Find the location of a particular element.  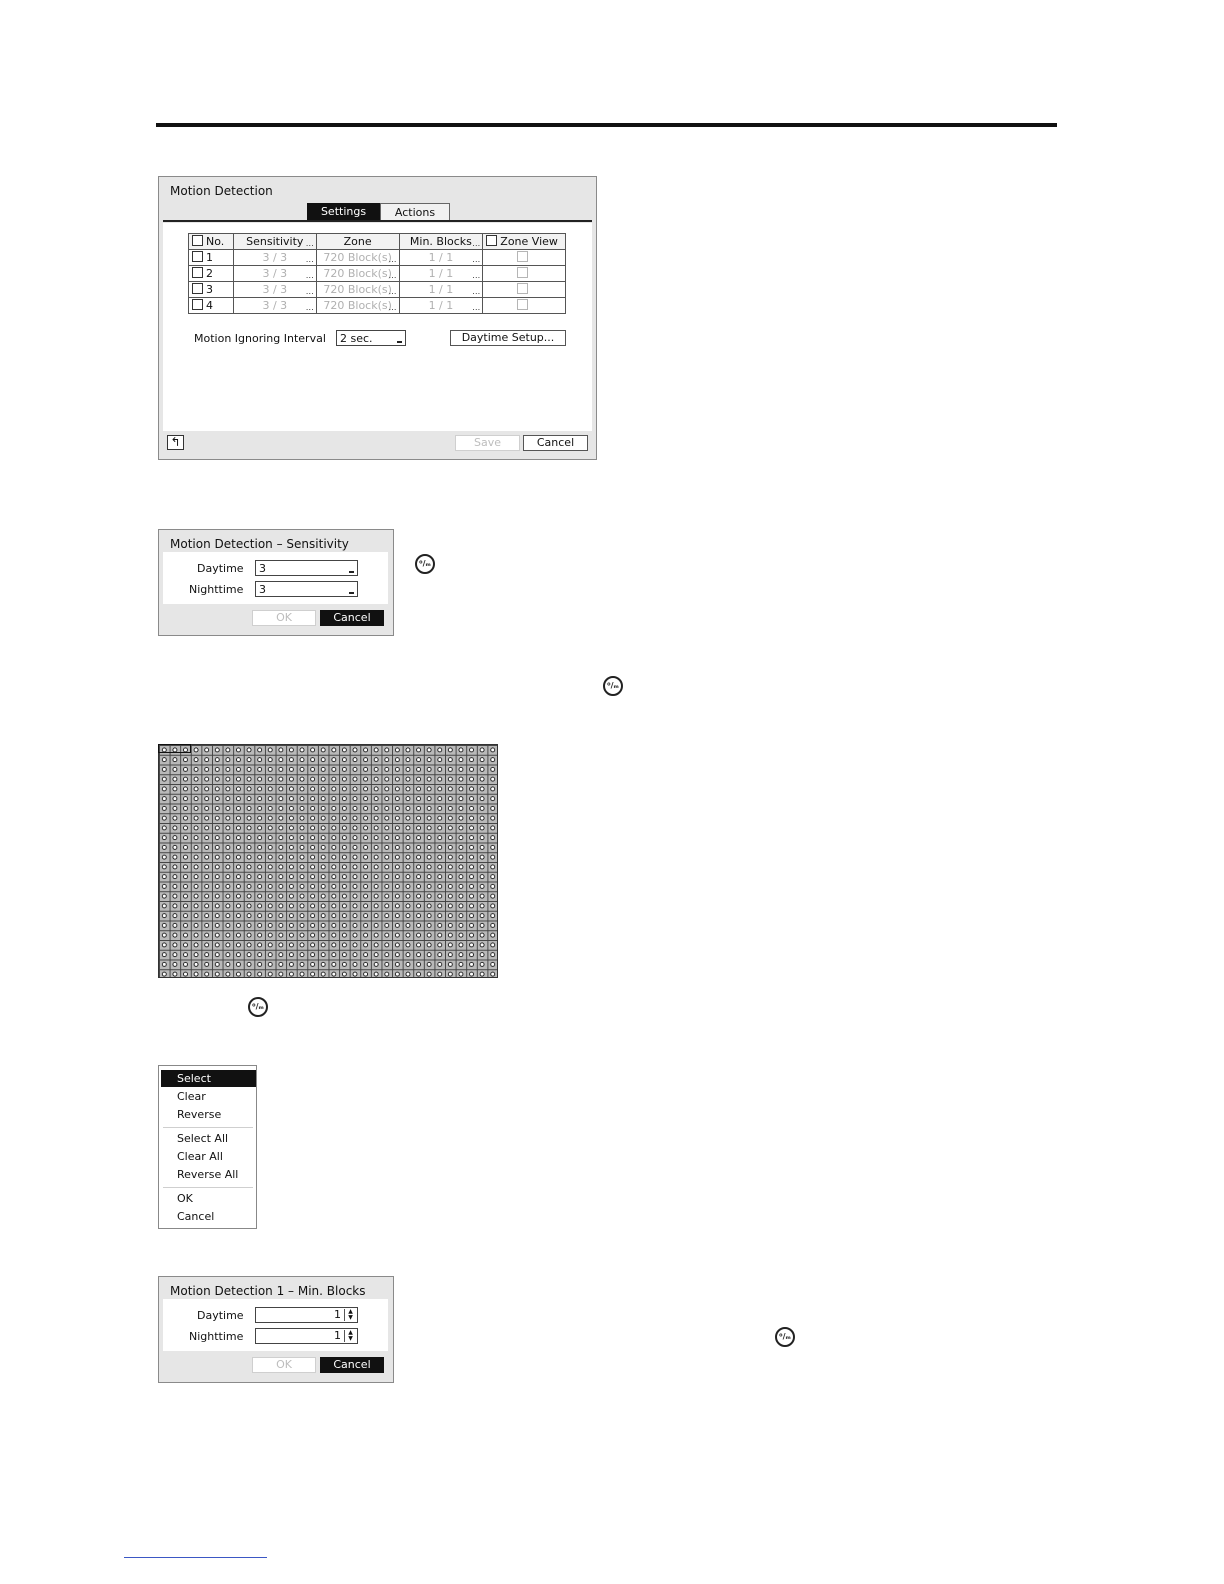

row-no: 4 is located at coordinates (211, 305).